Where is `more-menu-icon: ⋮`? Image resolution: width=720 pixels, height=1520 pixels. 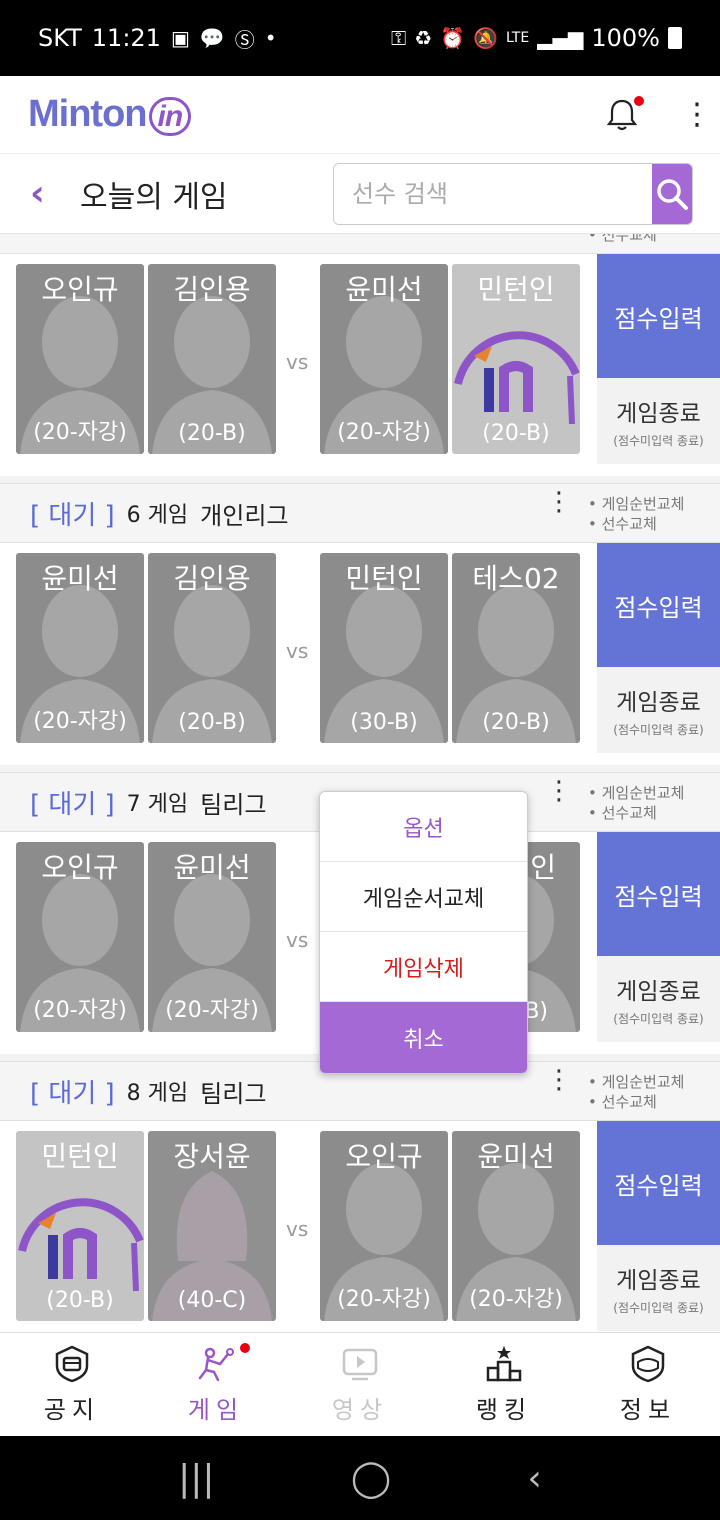
more-menu-icon: ⋮ is located at coordinates (697, 114).